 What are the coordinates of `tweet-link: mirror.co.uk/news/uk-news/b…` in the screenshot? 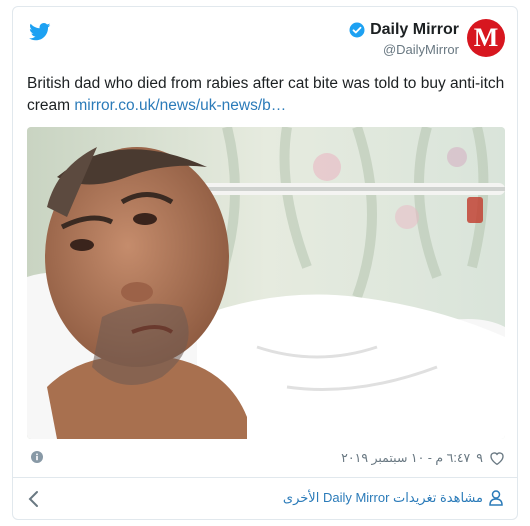 It's located at (180, 105).